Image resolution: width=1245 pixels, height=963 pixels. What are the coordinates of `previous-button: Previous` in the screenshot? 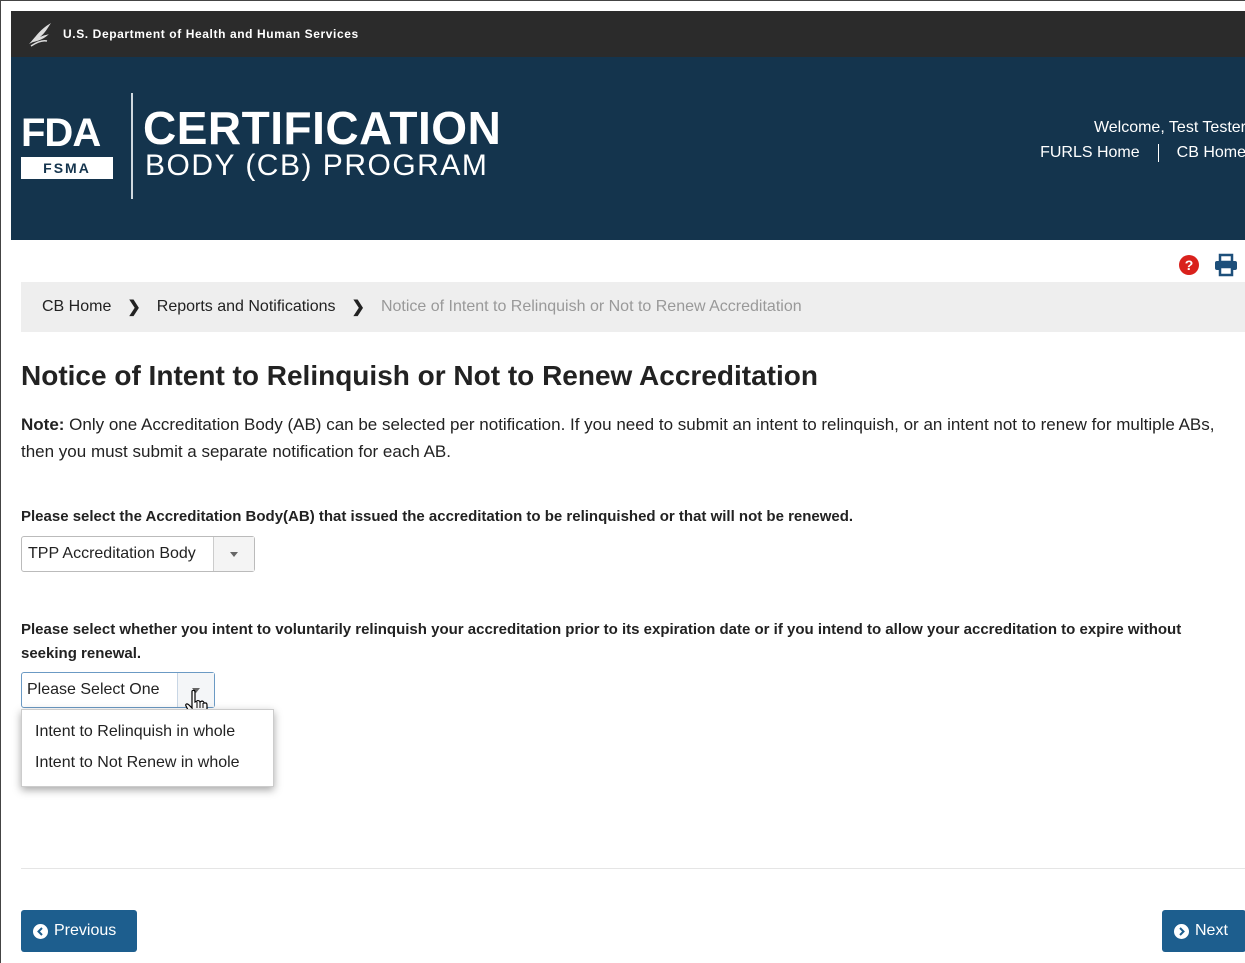 It's located at (79, 931).